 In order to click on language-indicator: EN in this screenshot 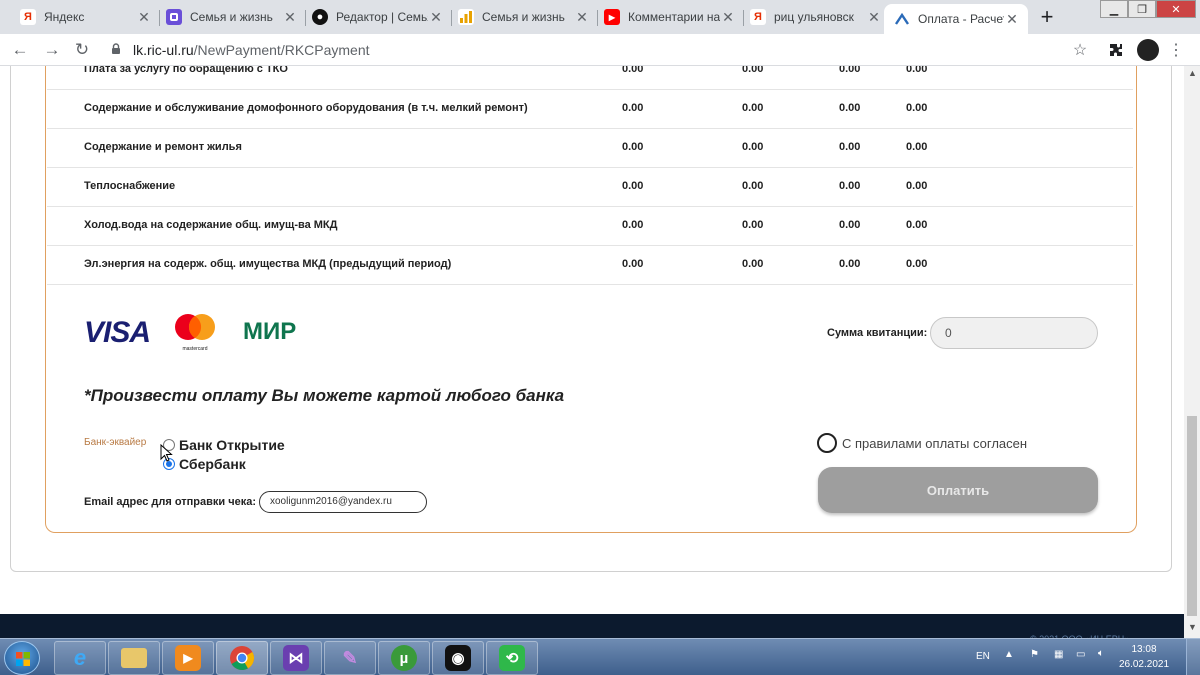, I will do `click(983, 656)`.